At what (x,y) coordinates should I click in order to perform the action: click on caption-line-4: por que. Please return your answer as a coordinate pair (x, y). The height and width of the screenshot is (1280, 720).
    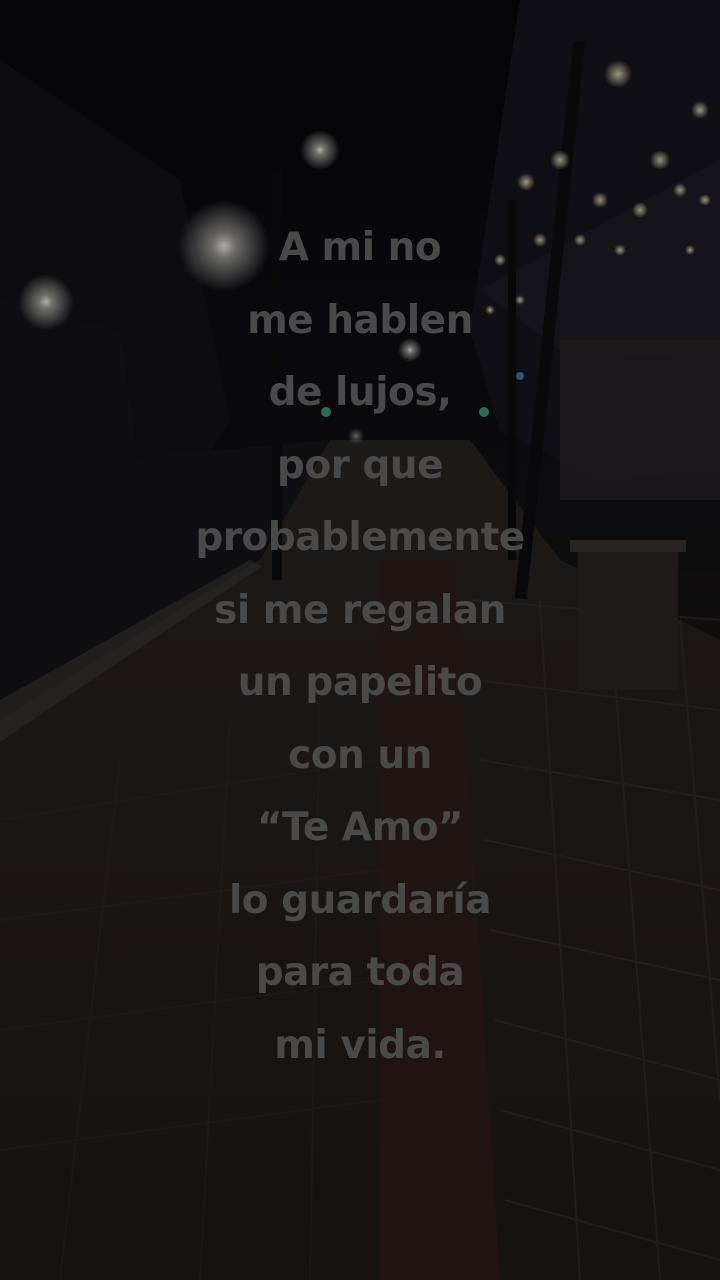
    Looking at the image, I should click on (360, 465).